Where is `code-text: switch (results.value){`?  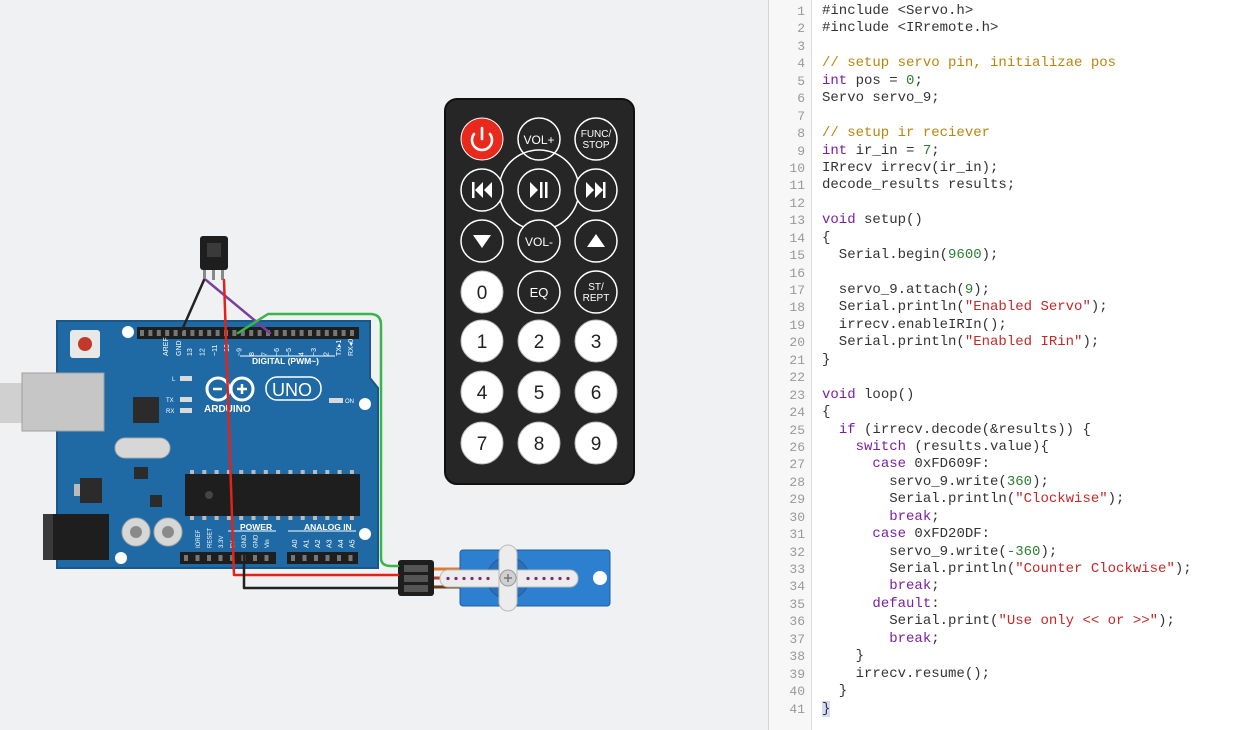
code-text: switch (results.value){ is located at coordinates (935, 447).